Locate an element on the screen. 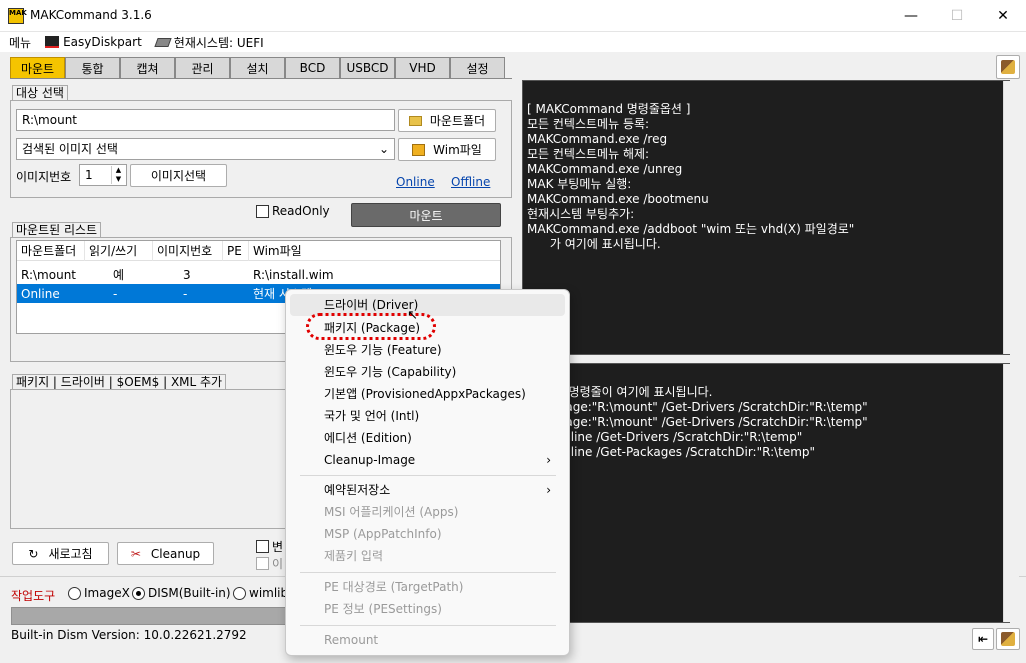 The width and height of the screenshot is (1026, 663). imagex-radio: ImageX is located at coordinates (99, 593).